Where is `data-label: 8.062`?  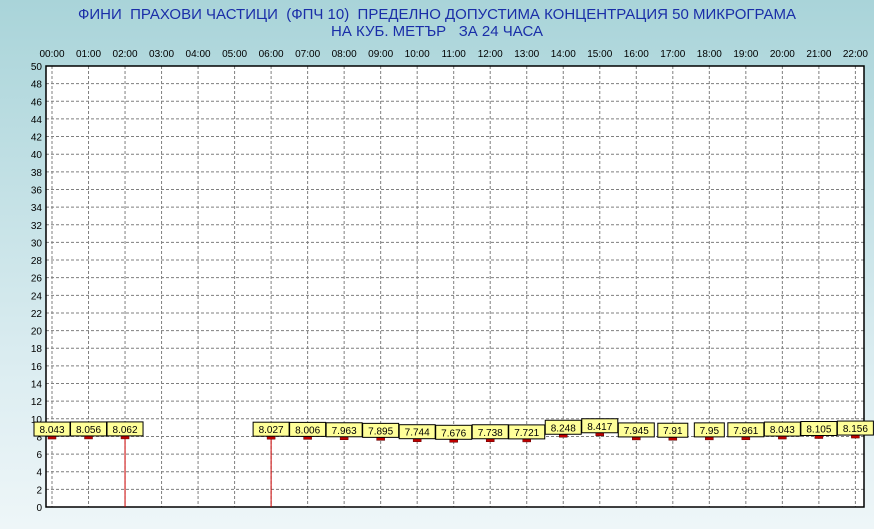
data-label: 8.062 is located at coordinates (125, 430).